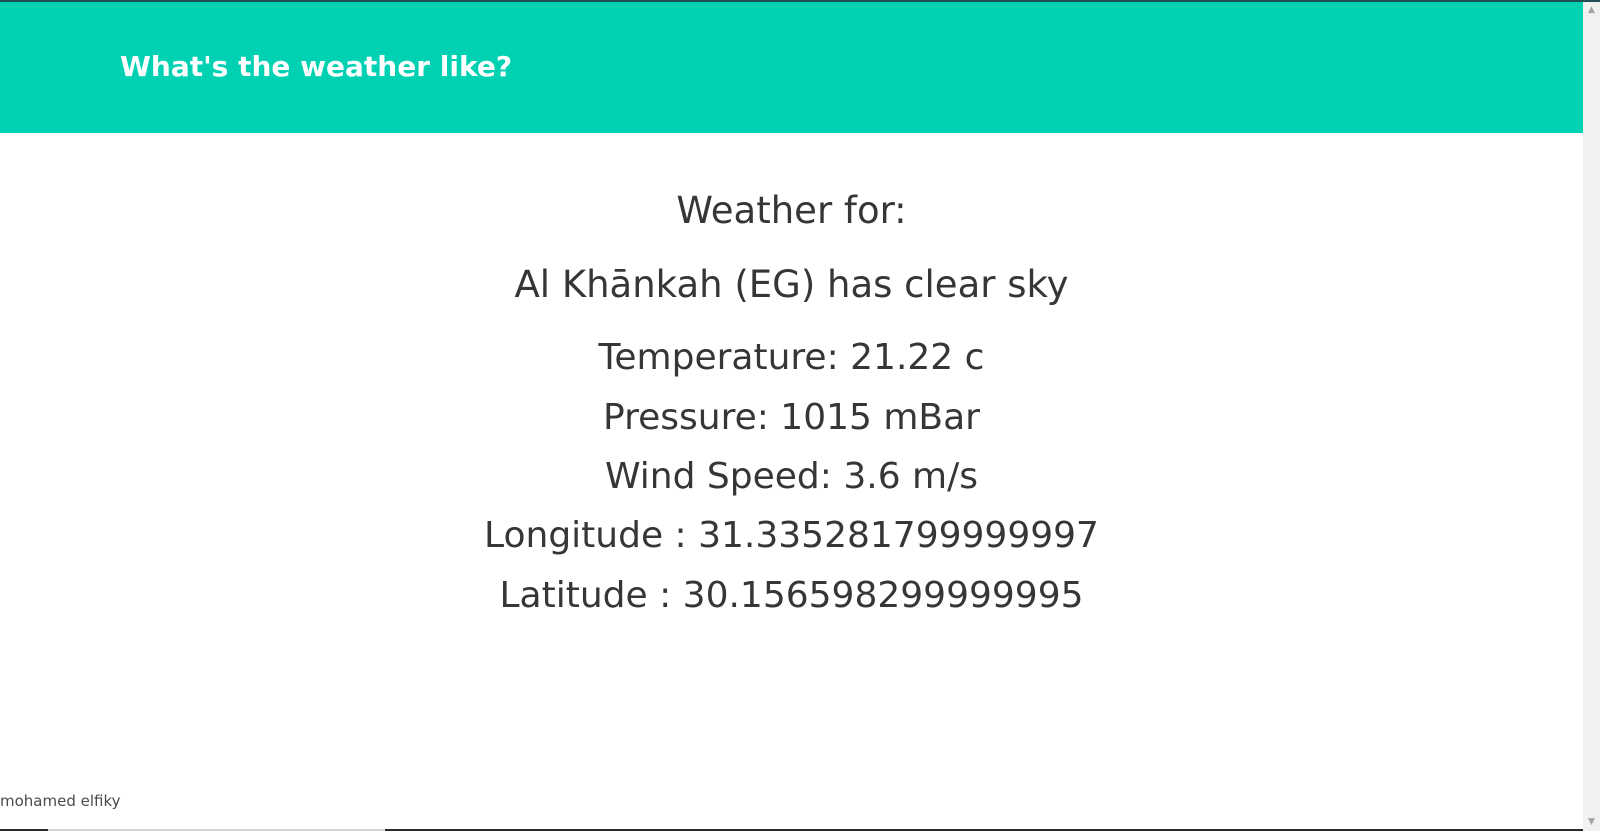 Image resolution: width=1600 pixels, height=831 pixels. What do you see at coordinates (791, 417) in the screenshot?
I see `pressure-value: Pressure: 1015 mBar` at bounding box center [791, 417].